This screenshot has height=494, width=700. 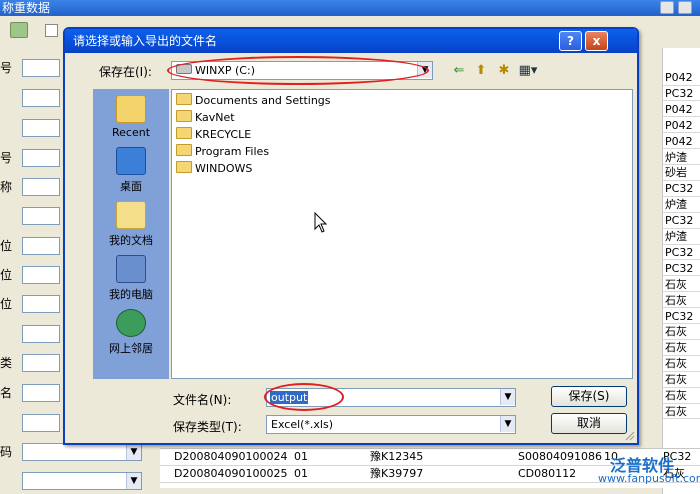 What do you see at coordinates (681, 173) in the screenshot?
I see `grid-cell: 砂岩` at bounding box center [681, 173].